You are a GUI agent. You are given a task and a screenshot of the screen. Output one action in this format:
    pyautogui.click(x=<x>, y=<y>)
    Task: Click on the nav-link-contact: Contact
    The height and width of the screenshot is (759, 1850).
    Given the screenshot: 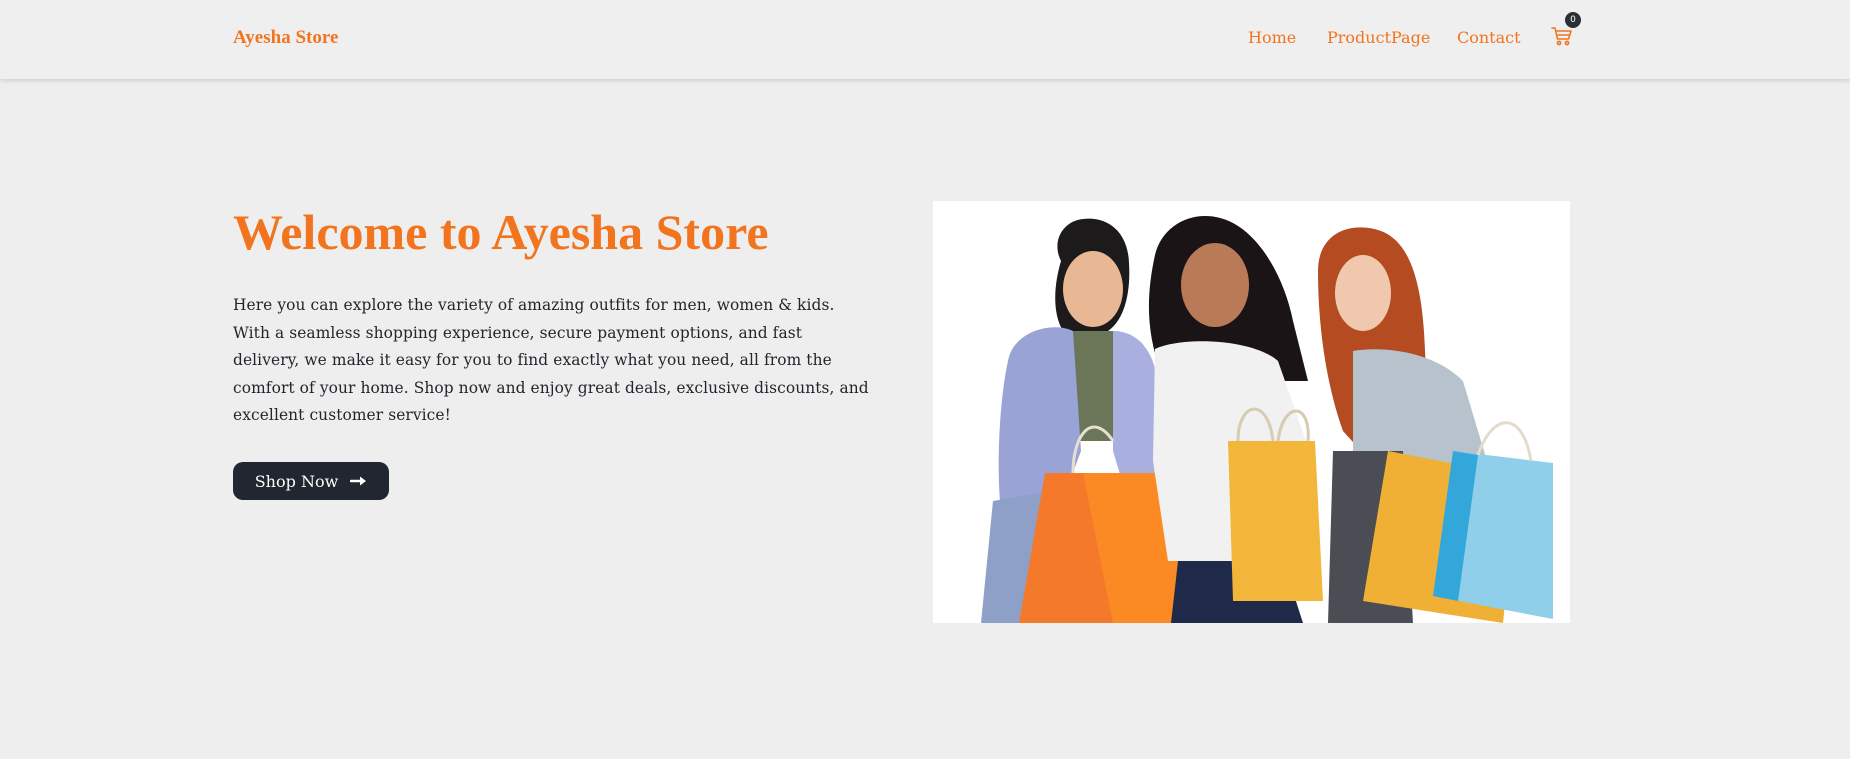 What is the action you would take?
    pyautogui.click(x=1489, y=37)
    